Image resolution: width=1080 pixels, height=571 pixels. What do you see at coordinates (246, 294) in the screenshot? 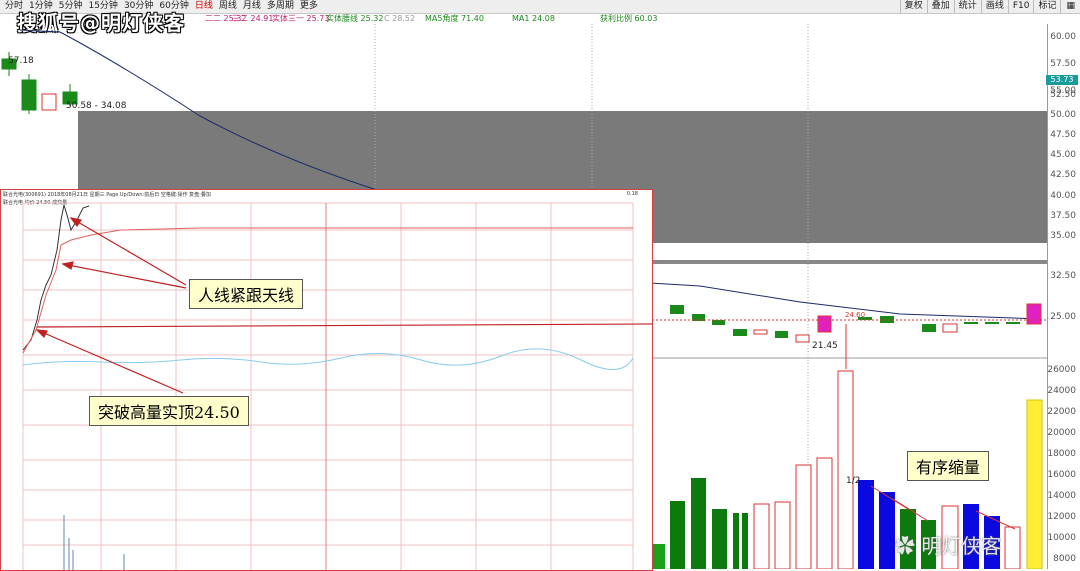
I see `callout-human-line: 人线紧跟天线` at bounding box center [246, 294].